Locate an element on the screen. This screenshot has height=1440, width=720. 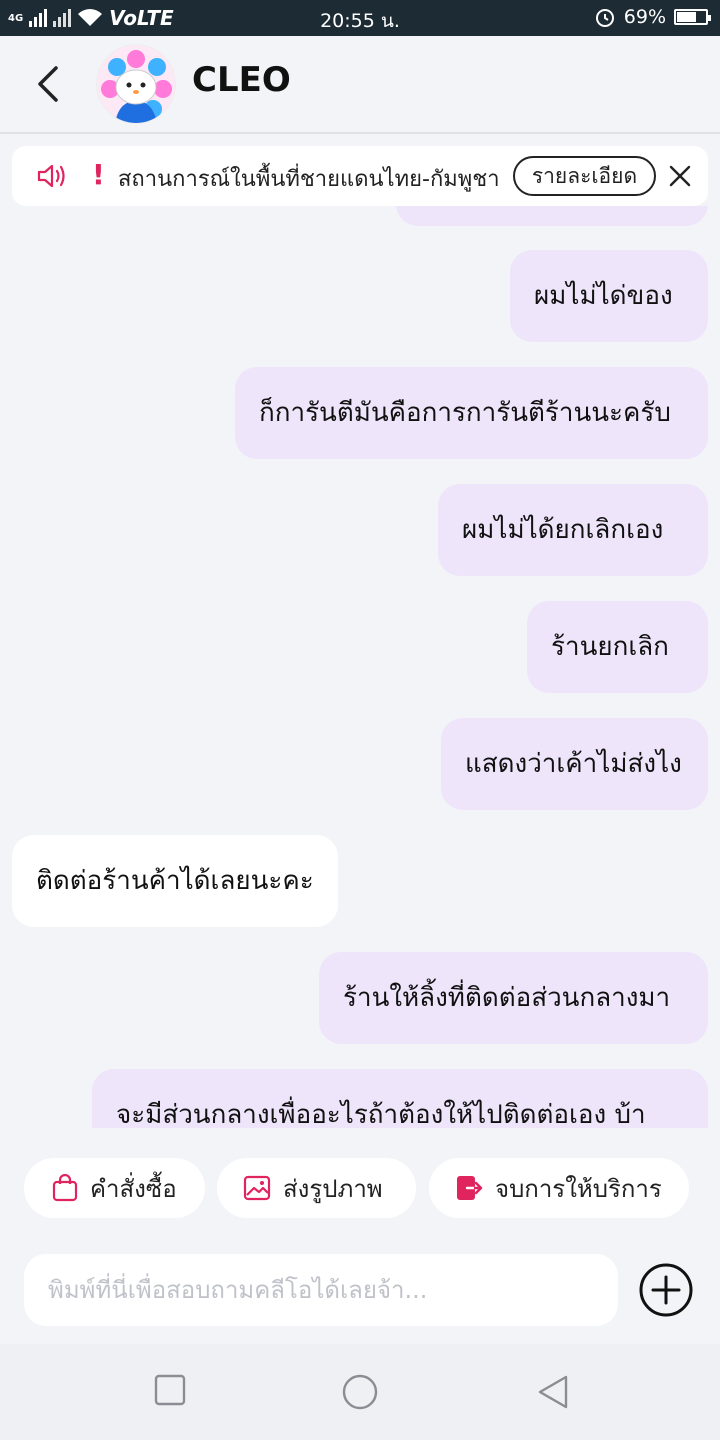
message-bubble-outgoing: แสดงว่าเค้าไม่ส่งไง is located at coordinates (574, 764).